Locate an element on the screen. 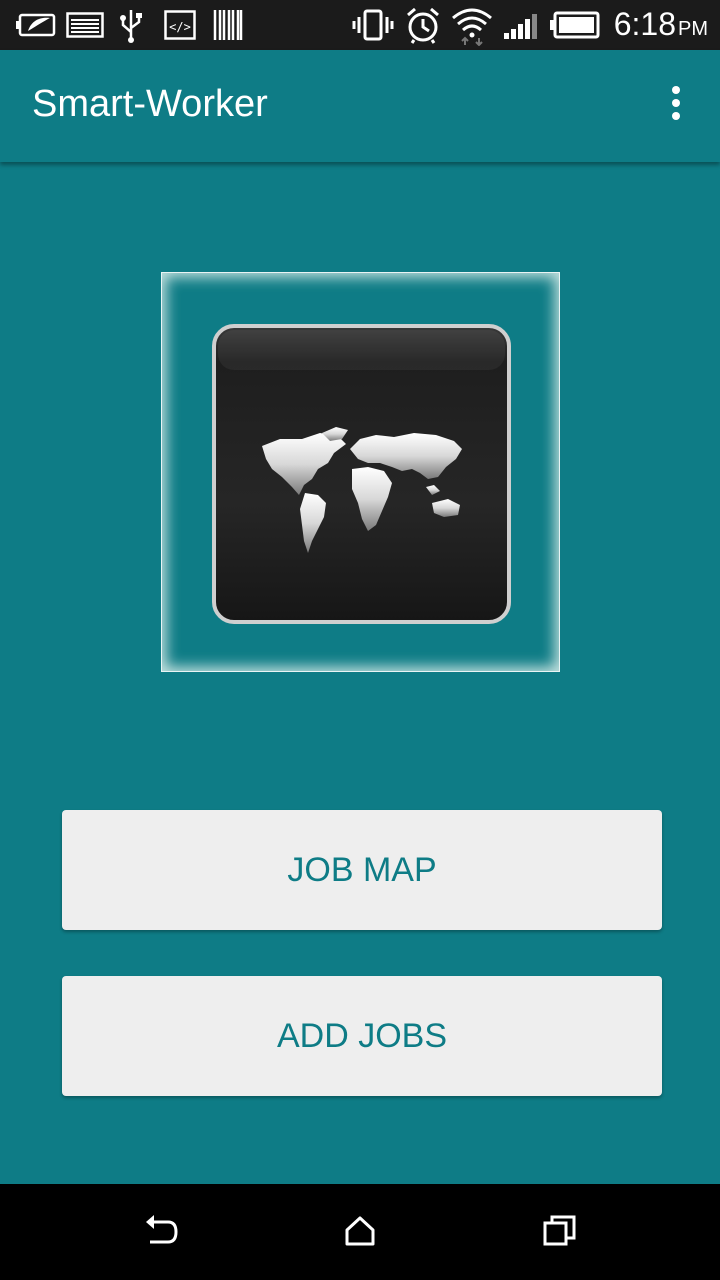 The height and width of the screenshot is (1280, 720). world-map-icon is located at coordinates (361, 474).